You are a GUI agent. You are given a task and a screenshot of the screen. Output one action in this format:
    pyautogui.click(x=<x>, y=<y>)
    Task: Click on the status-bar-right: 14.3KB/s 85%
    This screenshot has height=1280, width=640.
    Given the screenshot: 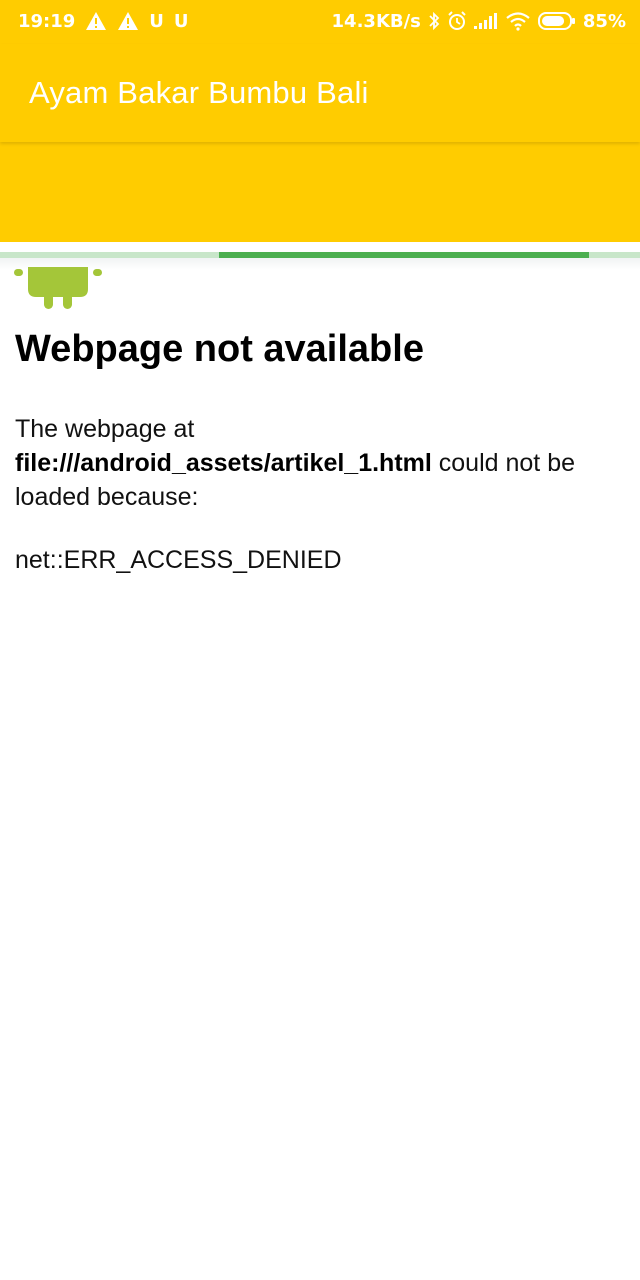 What is the action you would take?
    pyautogui.click(x=479, y=21)
    